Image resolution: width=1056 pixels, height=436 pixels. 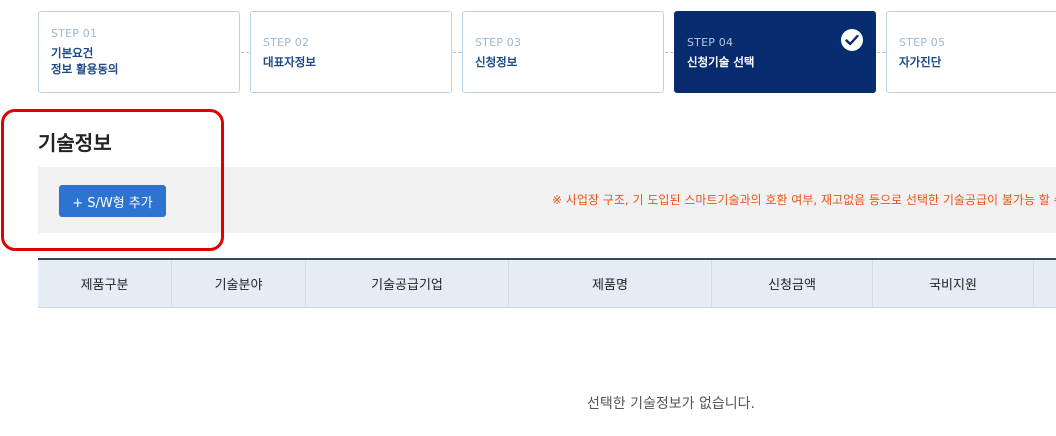 What do you see at coordinates (105, 283) in the screenshot?
I see `column-header: 제품구분` at bounding box center [105, 283].